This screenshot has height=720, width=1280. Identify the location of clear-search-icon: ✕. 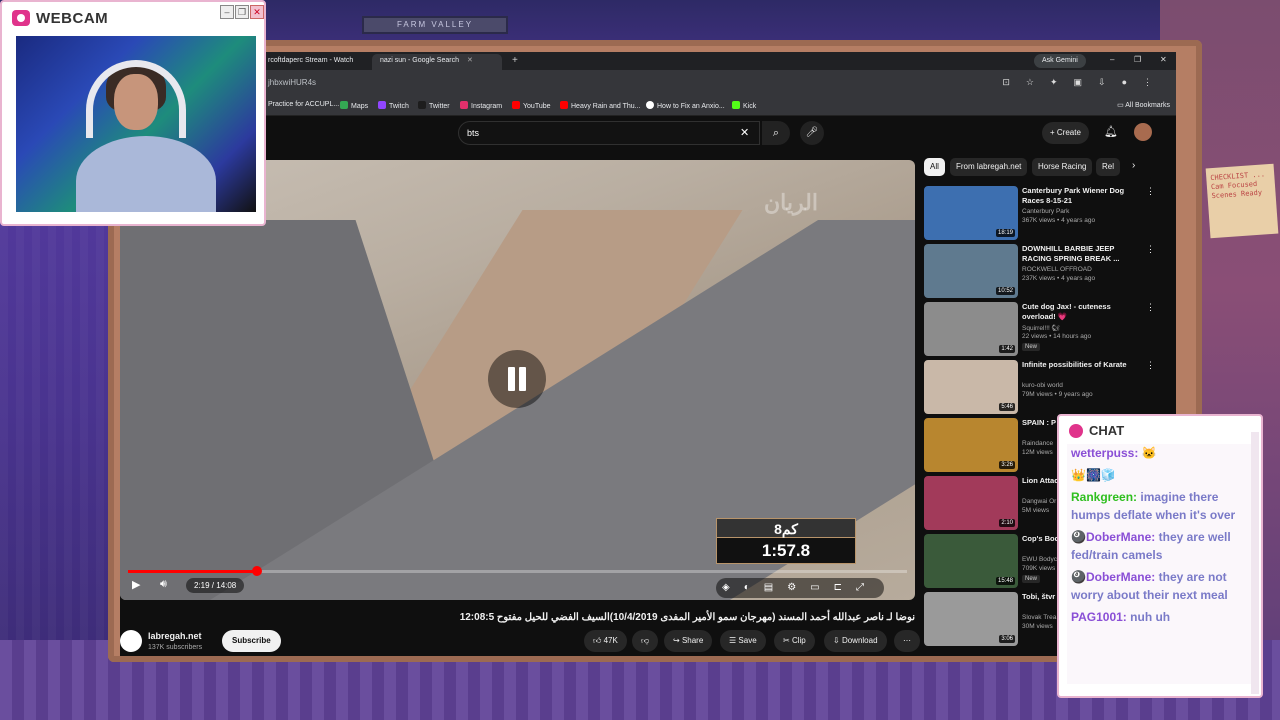
(744, 132).